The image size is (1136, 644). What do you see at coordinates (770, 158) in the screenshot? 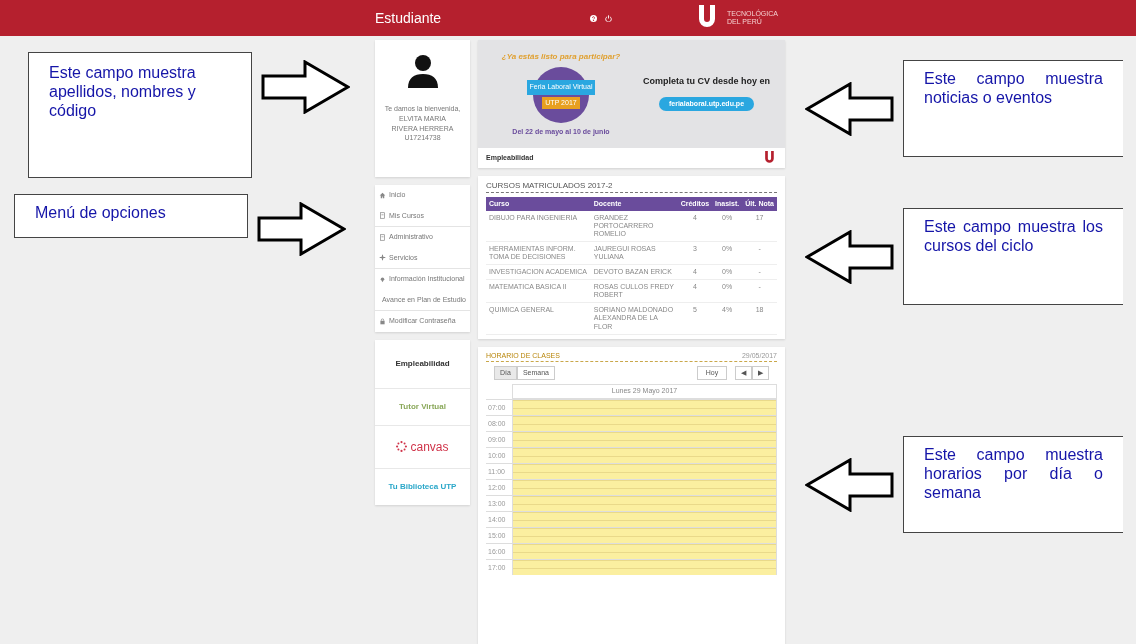
I see `university-logo-icon` at bounding box center [770, 158].